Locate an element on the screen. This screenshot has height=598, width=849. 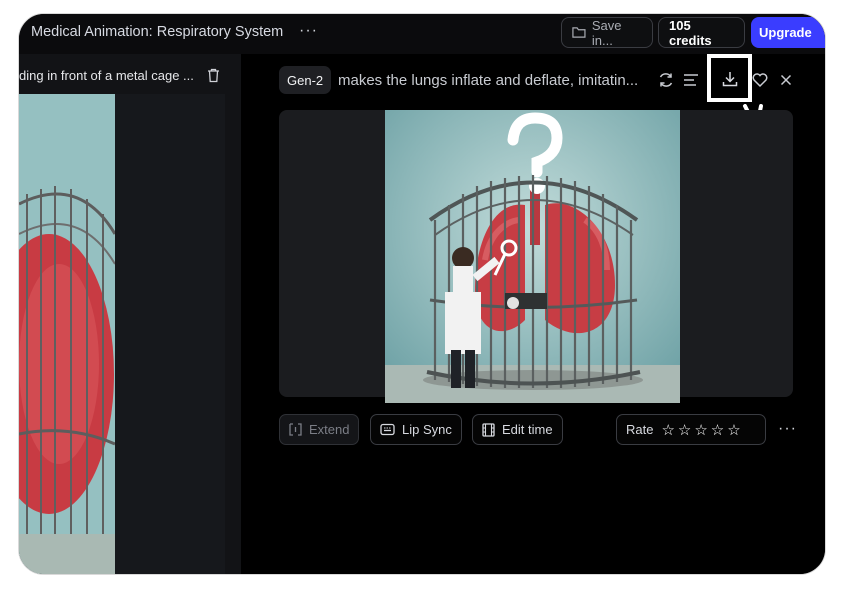
heart-icon is located at coordinates (760, 80).